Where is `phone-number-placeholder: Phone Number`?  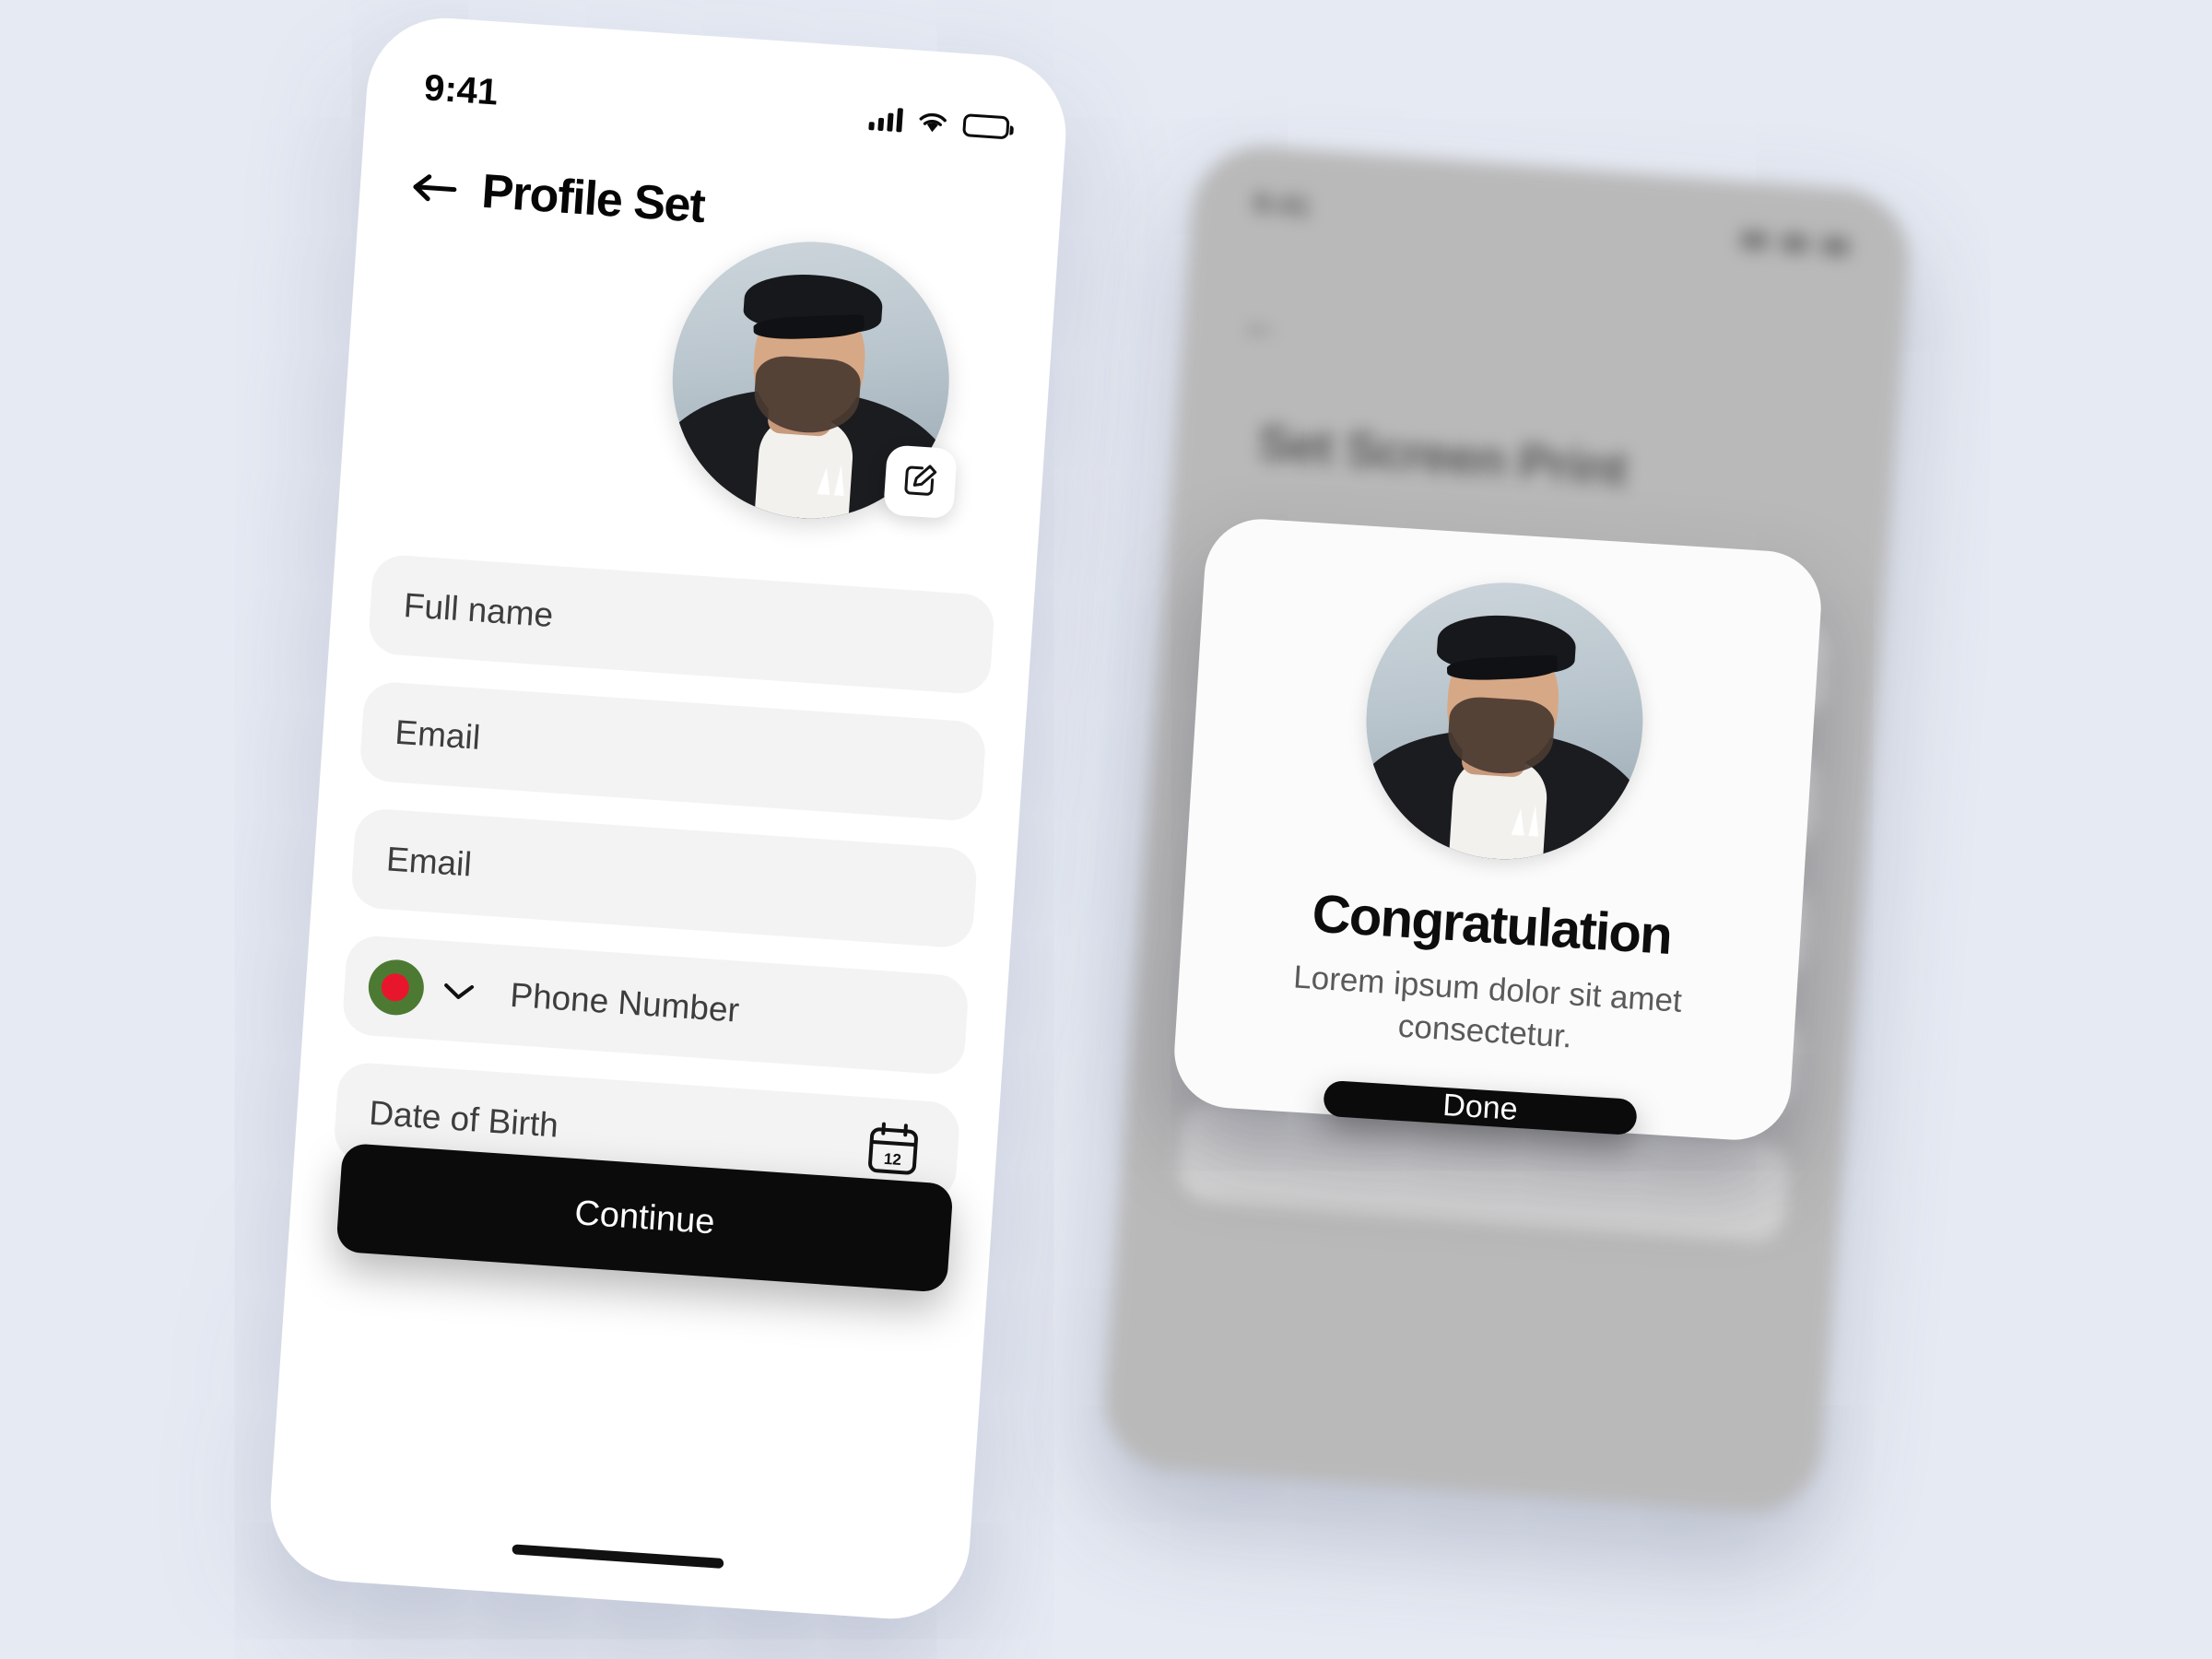 phone-number-placeholder: Phone Number is located at coordinates (625, 1002).